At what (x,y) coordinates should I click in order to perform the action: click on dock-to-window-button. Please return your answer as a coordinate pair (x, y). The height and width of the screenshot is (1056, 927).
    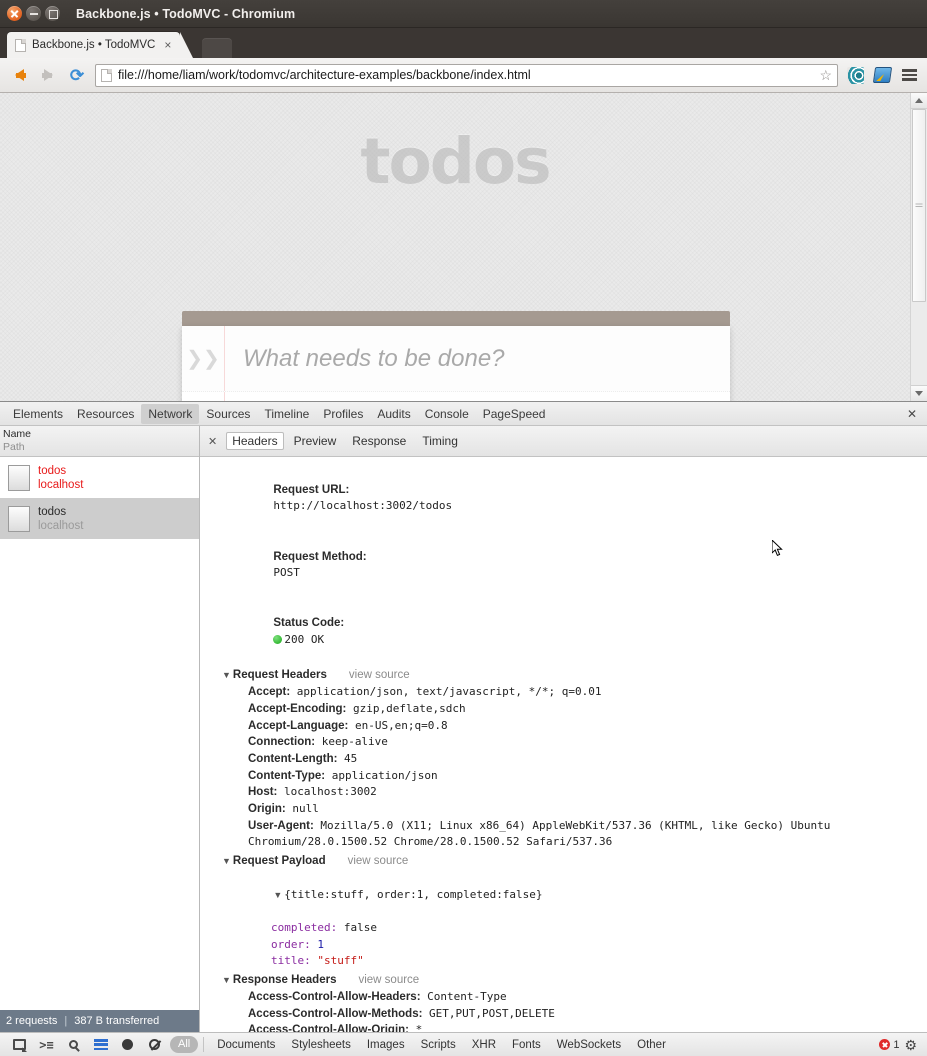
    Looking at the image, I should click on (19, 1045).